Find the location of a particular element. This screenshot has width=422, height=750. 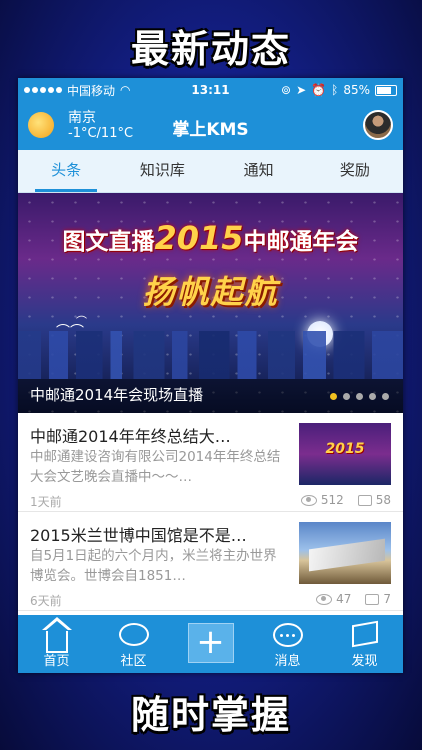

status-bar: 中国移动 ◠ 13:11 ⊚ ➤ ⏰ ᛒ 85% is located at coordinates (210, 90).